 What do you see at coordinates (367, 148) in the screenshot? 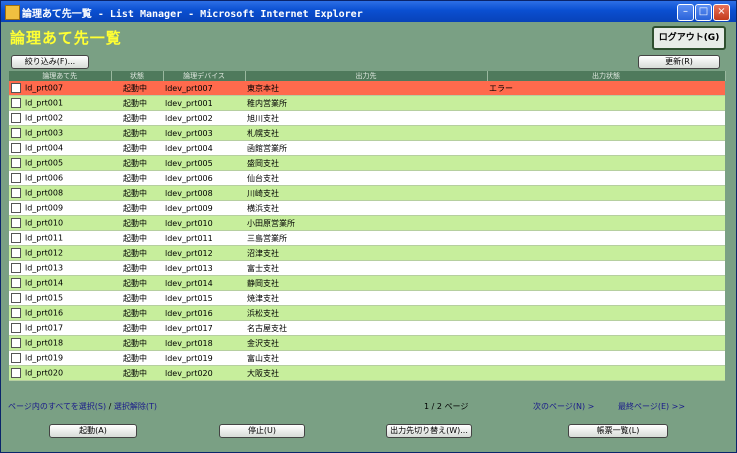
I see `table-row: ld_prt004 起動中 ldev_prt004 函館営業所` at bounding box center [367, 148].